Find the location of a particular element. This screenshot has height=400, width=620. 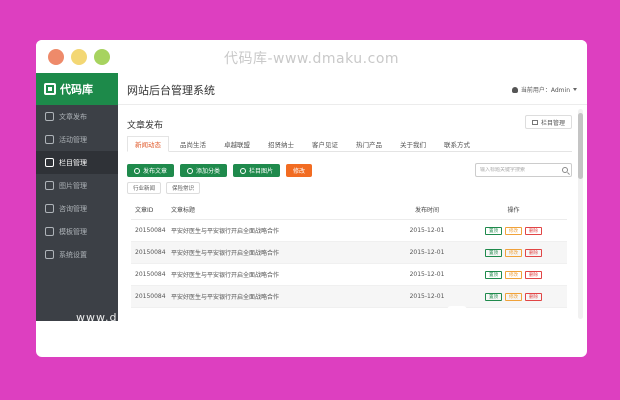

sidebar-item-article-publish: 文章发布 is located at coordinates (77, 116).